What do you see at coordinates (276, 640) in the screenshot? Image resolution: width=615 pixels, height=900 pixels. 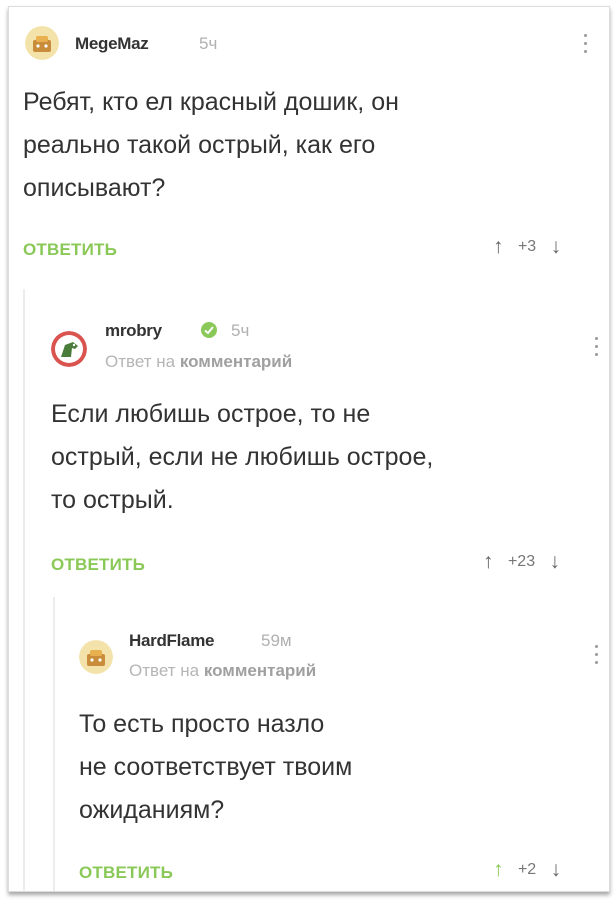 I see `comment-time: 59м` at bounding box center [276, 640].